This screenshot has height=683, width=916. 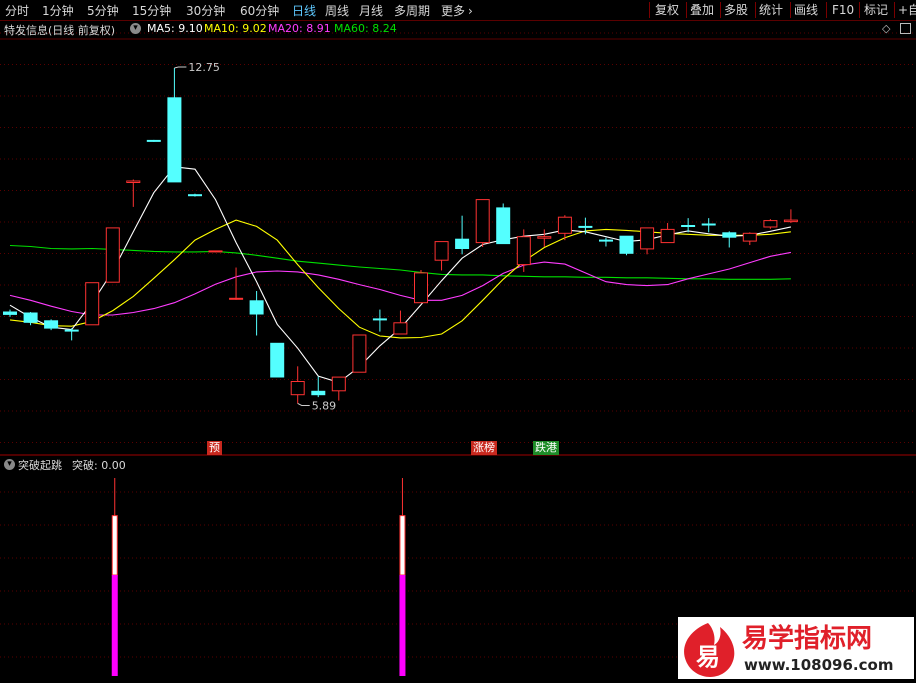 I want to click on tab-multi-period: 多周期, so click(x=412, y=10).